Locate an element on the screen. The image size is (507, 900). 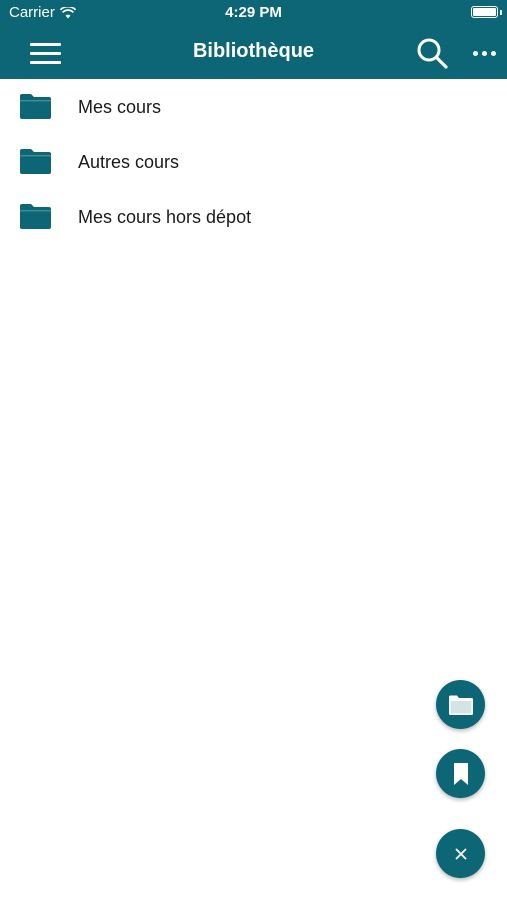
new-folder-button is located at coordinates (460, 704).